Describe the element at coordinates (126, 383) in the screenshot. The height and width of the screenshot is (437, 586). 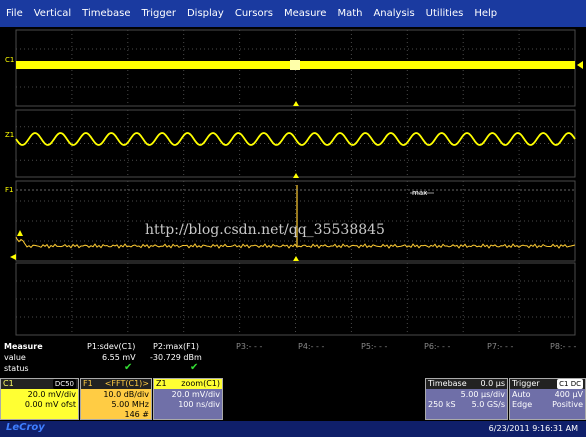
I see `f1-descriptor-title: <FFT(C1)>` at that location.